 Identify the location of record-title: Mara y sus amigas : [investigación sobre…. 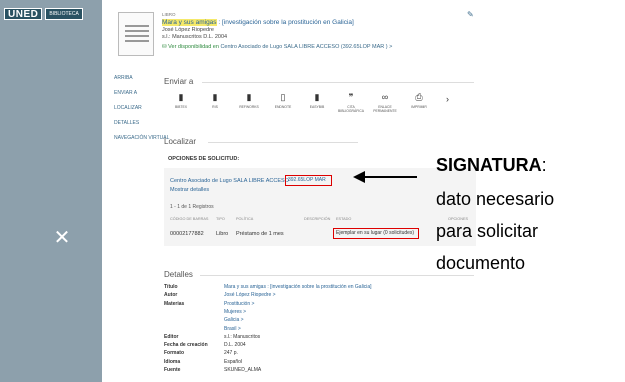
(327, 22).